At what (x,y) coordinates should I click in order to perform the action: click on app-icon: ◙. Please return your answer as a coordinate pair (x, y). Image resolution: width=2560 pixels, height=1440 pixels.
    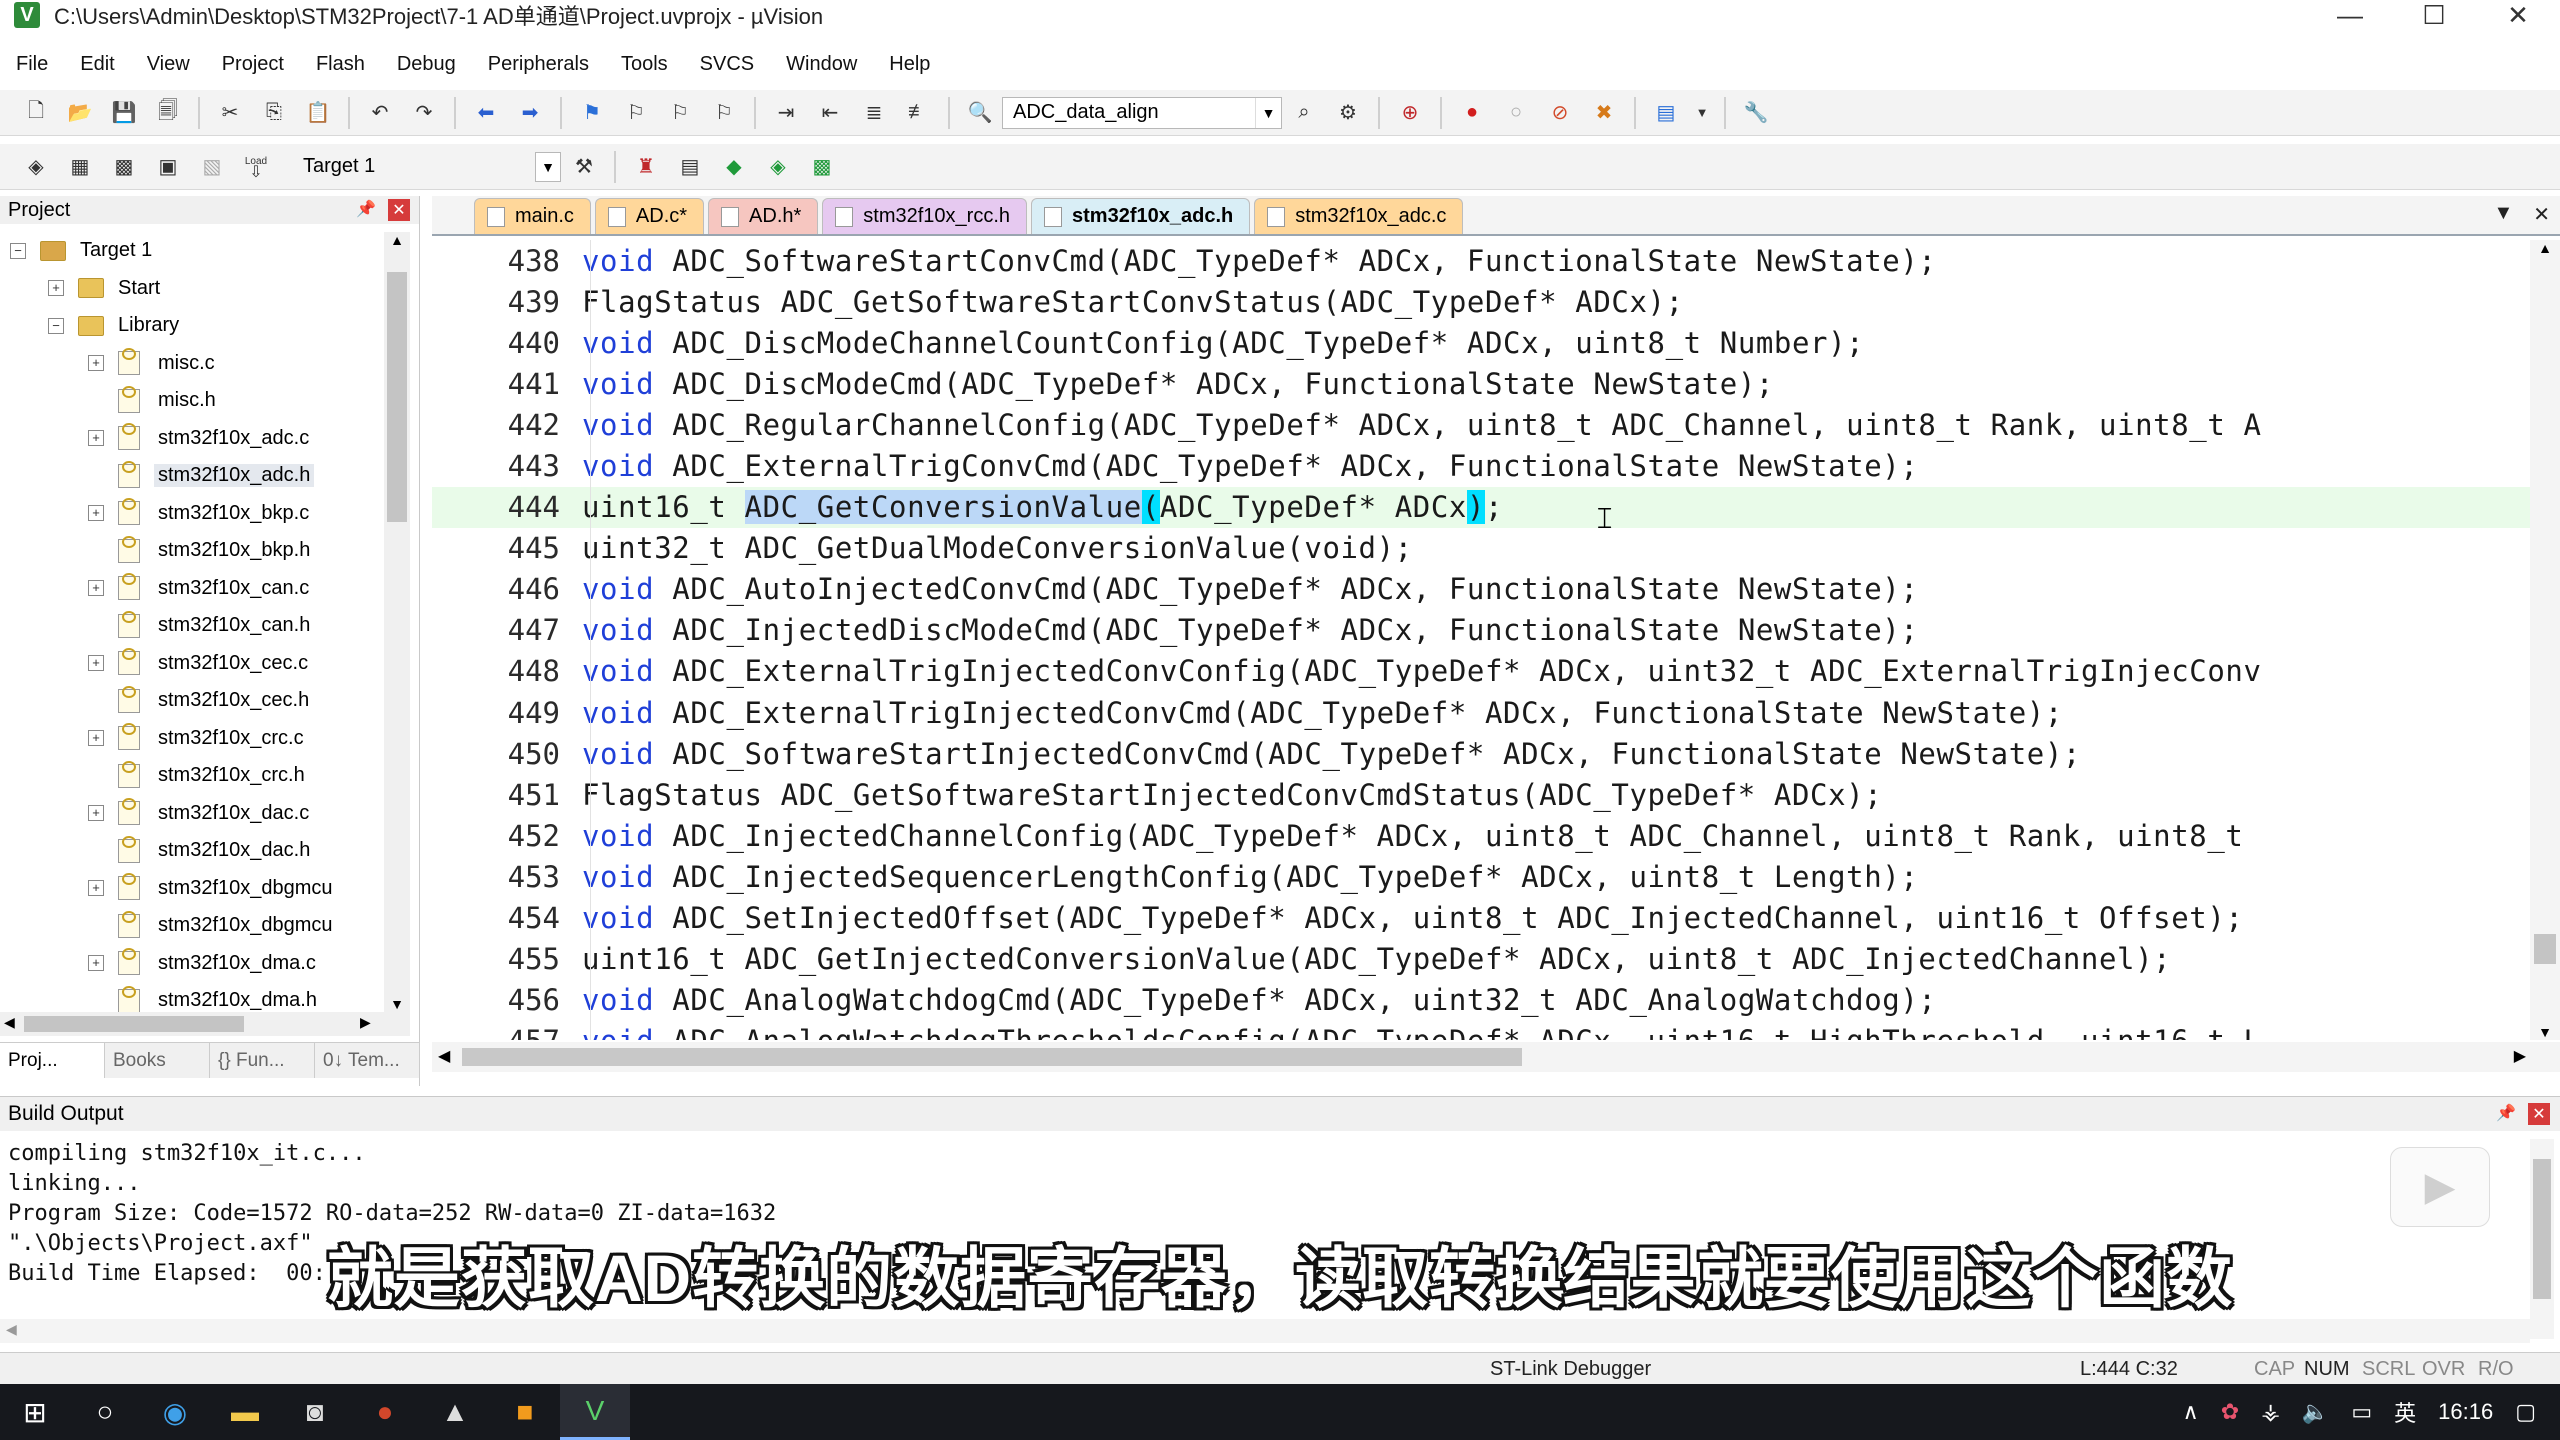
    Looking at the image, I should click on (315, 1412).